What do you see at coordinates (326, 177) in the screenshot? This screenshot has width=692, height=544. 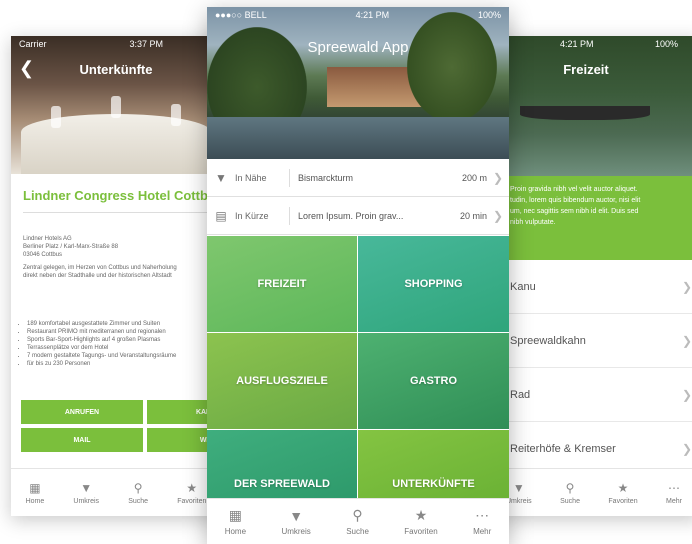 I see `nearby-place: Bismarckturm` at bounding box center [326, 177].